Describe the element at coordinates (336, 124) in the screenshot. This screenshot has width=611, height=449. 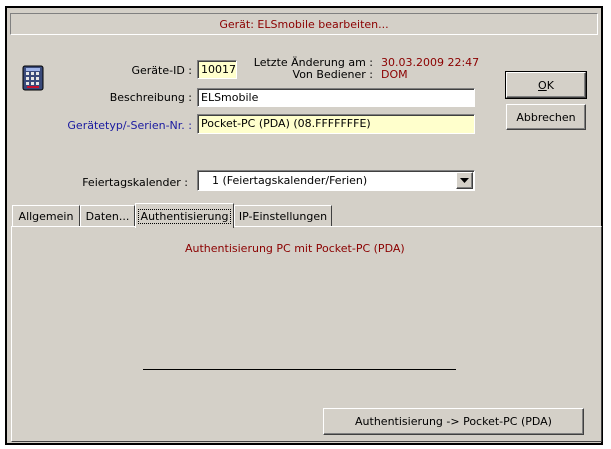
I see `device-type-field: Pocket-PC (PDA) (08.FFFFFFFE)` at that location.